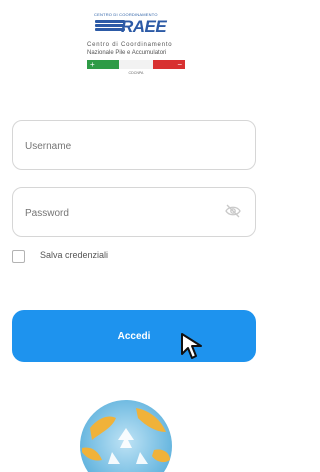  What do you see at coordinates (136, 64) in the screenshot?
I see `logo-flag: + −` at bounding box center [136, 64].